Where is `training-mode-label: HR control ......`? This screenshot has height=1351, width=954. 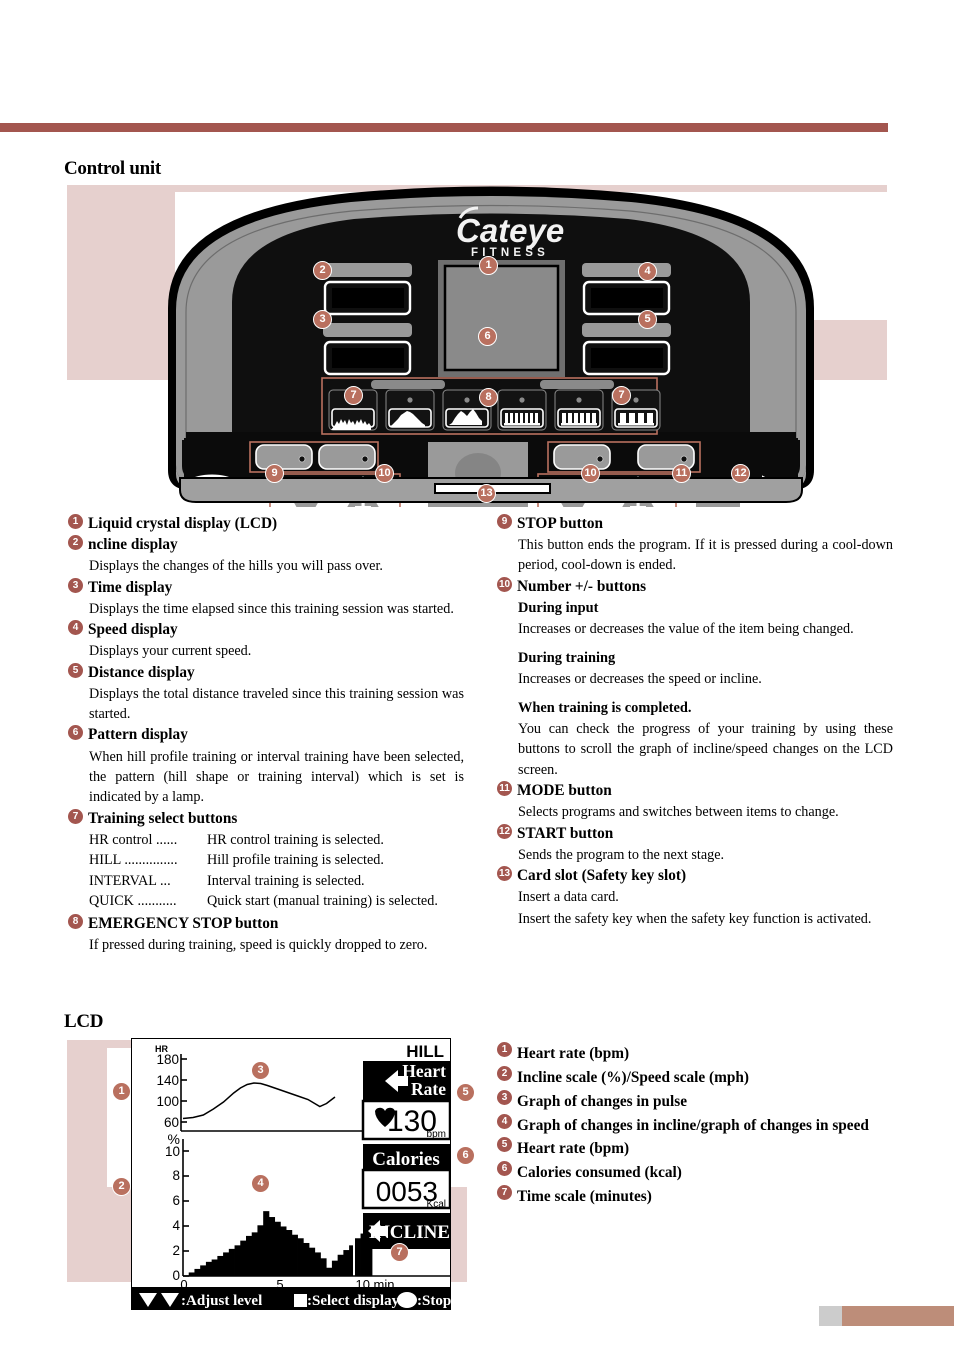 training-mode-label: HR control ...... is located at coordinates (133, 839).